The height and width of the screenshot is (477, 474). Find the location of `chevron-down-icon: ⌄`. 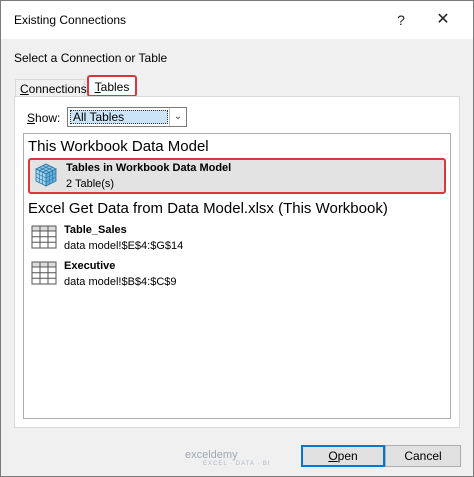

chevron-down-icon: ⌄ is located at coordinates (177, 117).